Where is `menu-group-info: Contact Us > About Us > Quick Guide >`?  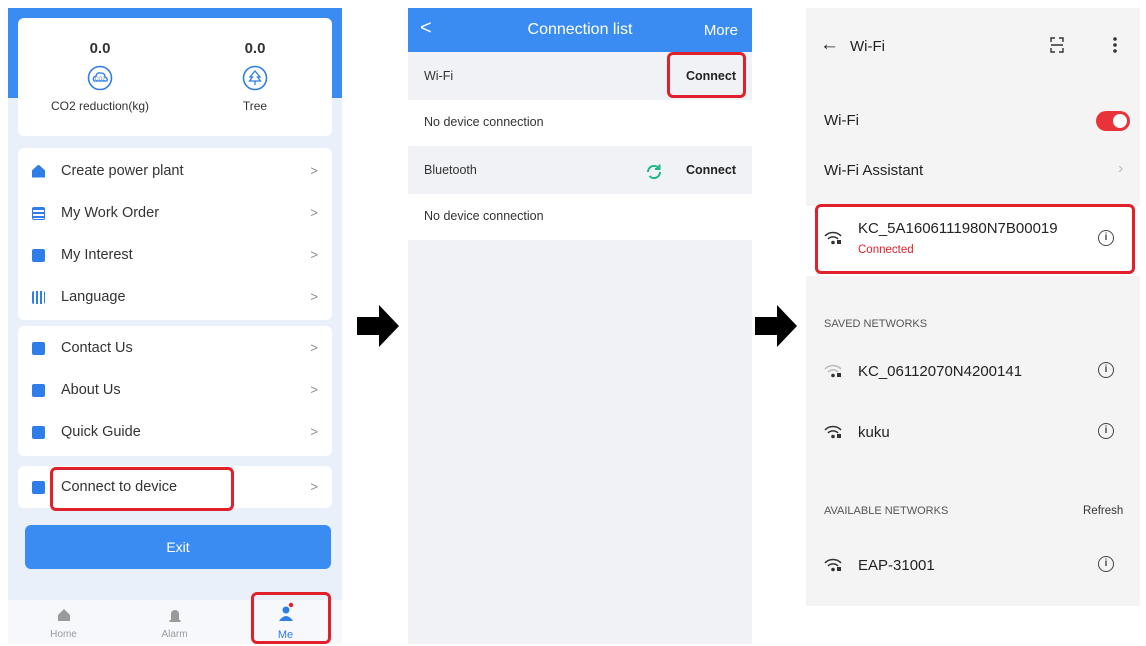 menu-group-info: Contact Us > About Us > Quick Guide > is located at coordinates (175, 391).